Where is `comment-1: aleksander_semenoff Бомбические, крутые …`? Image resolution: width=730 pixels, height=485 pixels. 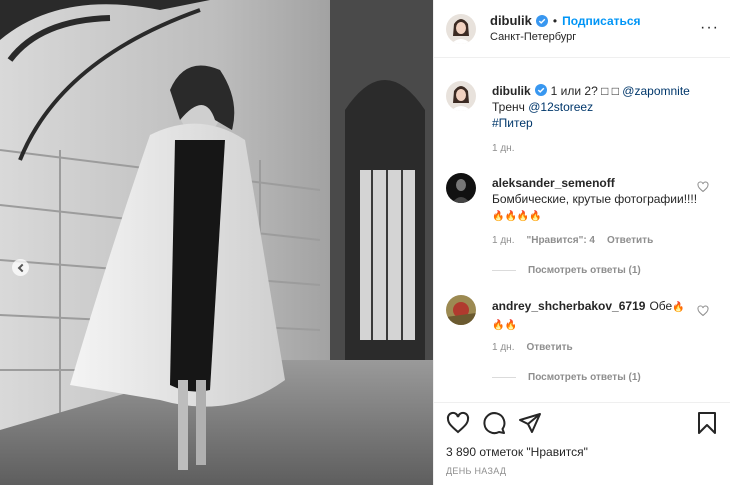 comment-1: aleksander_semenoff Бомбические, крутые … is located at coordinates (596, 200).